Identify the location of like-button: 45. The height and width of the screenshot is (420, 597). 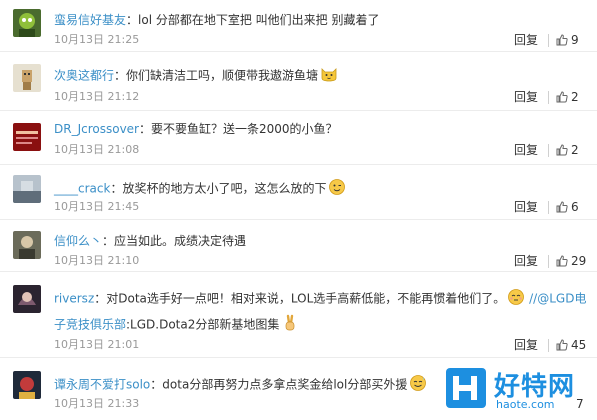
(571, 345).